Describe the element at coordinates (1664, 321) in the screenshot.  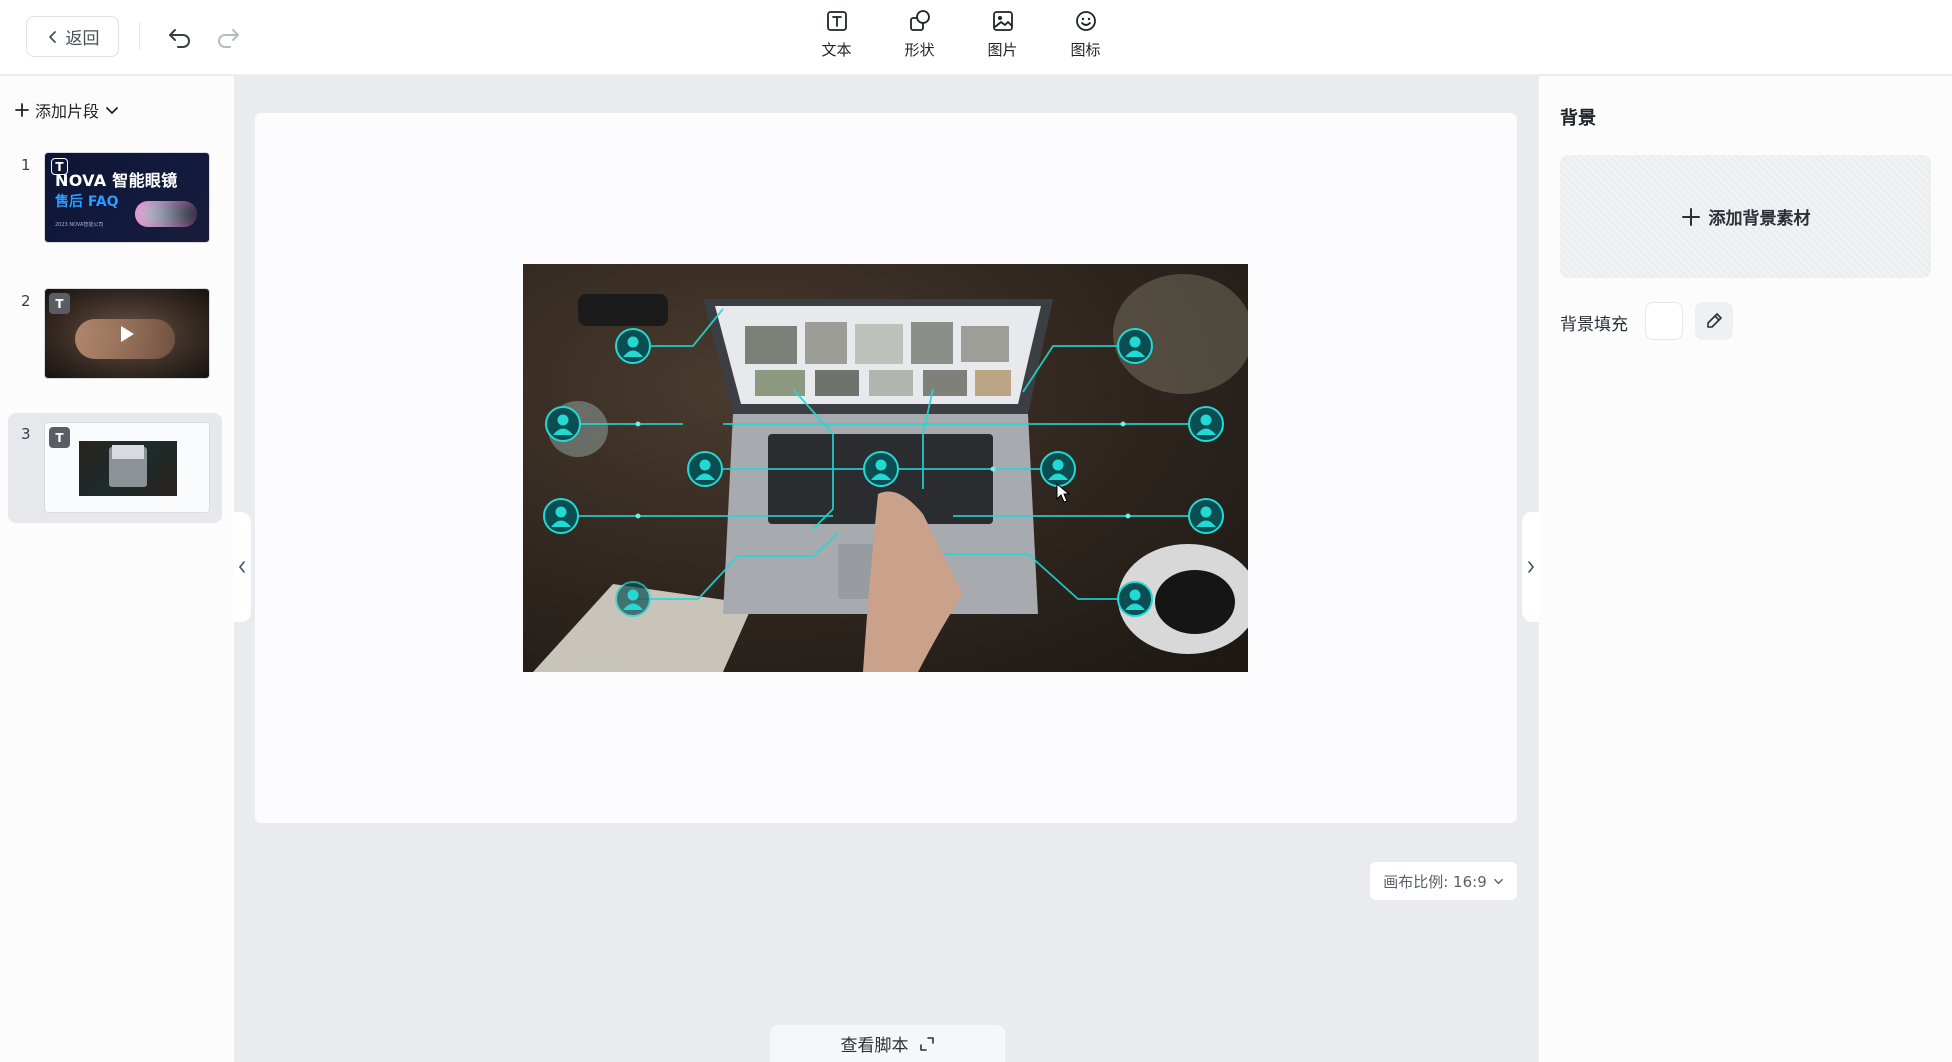
I see `background-fill-swatch` at that location.